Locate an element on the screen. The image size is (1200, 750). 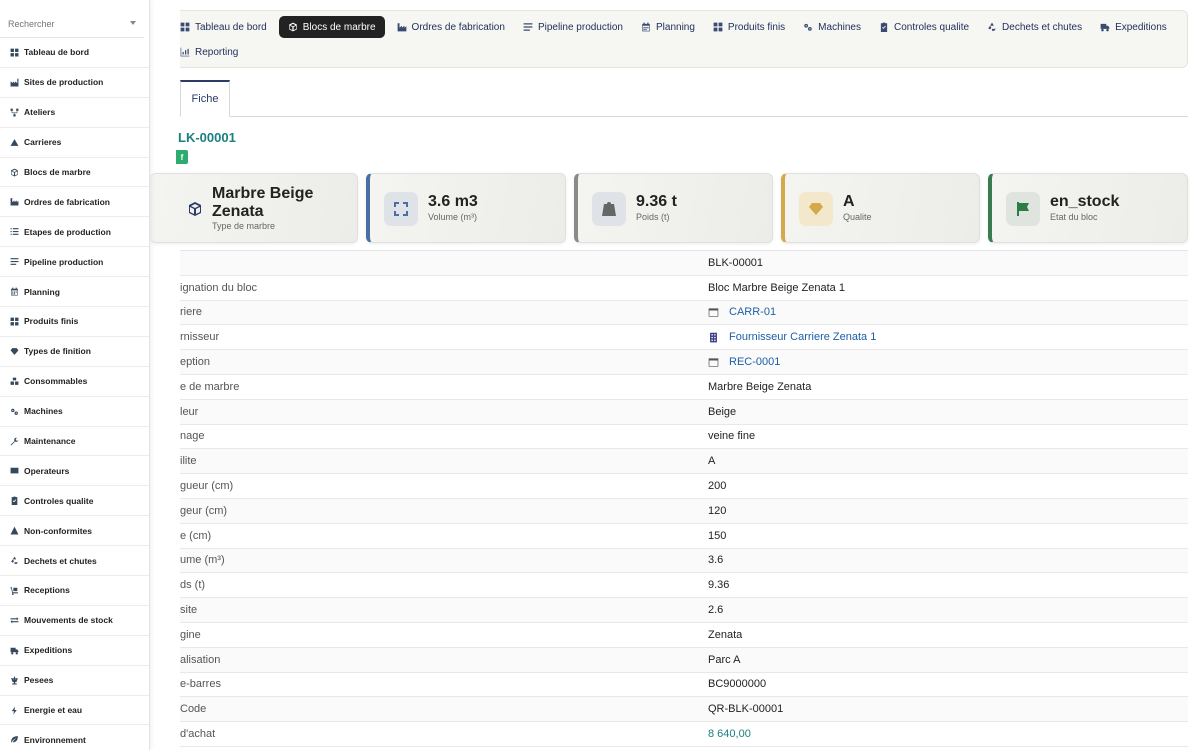
nav-item-label: Ordres de fabrication is located at coordinates (458, 27).